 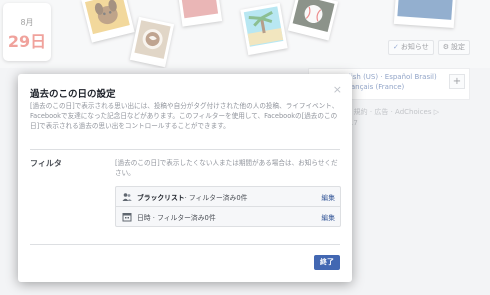 I want to click on filter-row-label: 日時 · フィルター済み0件, so click(x=176, y=217).